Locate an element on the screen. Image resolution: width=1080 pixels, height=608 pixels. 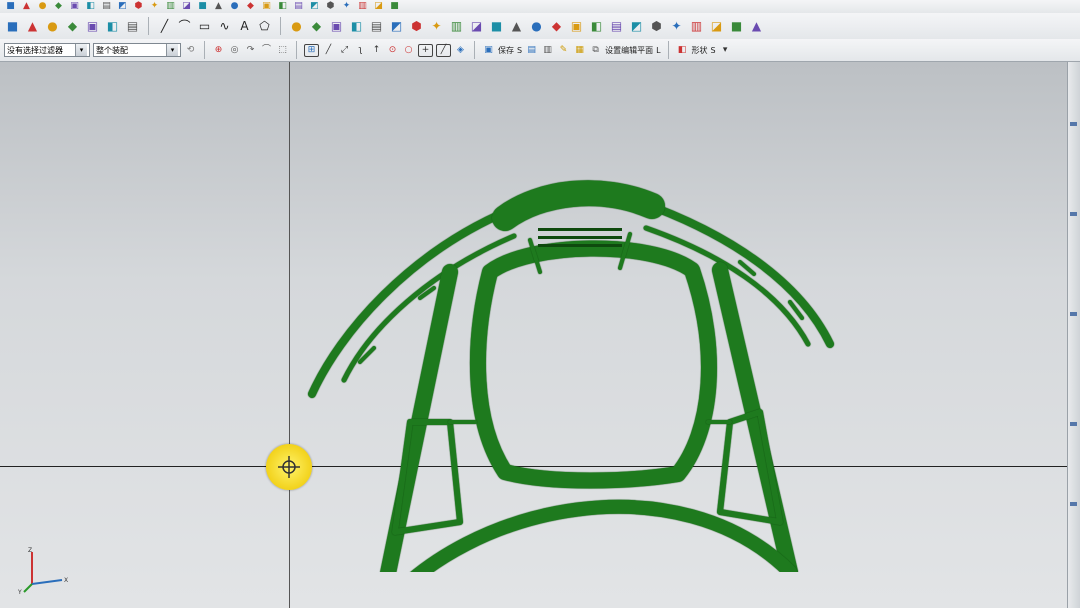
intersection-icon: ʅ is located at coordinates (360, 50).